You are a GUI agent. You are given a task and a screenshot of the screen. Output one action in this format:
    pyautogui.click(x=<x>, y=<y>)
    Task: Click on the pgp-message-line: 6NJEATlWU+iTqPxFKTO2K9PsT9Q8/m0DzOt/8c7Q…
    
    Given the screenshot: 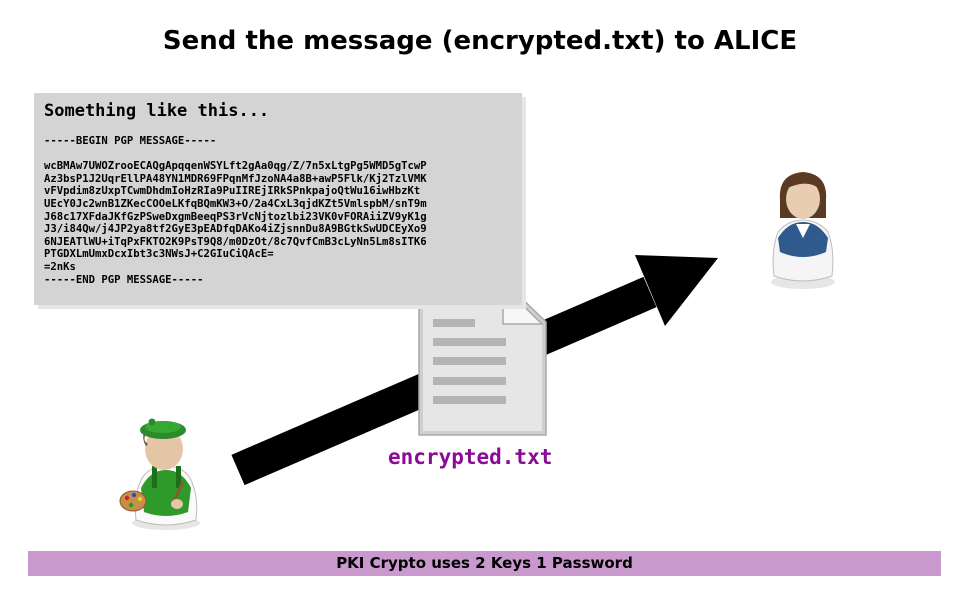 What is the action you would take?
    pyautogui.click(x=235, y=241)
    